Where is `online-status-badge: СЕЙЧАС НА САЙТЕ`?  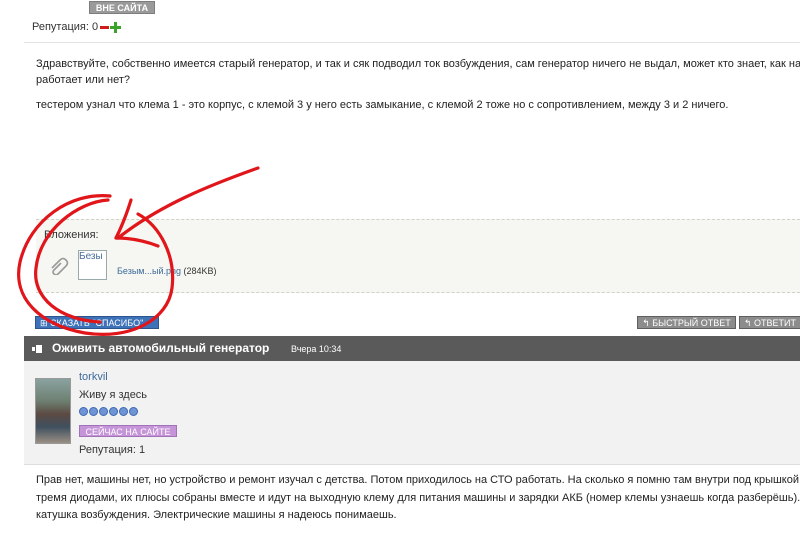
online-status-badge: СЕЙЧАС НА САЙТЕ is located at coordinates (128, 431).